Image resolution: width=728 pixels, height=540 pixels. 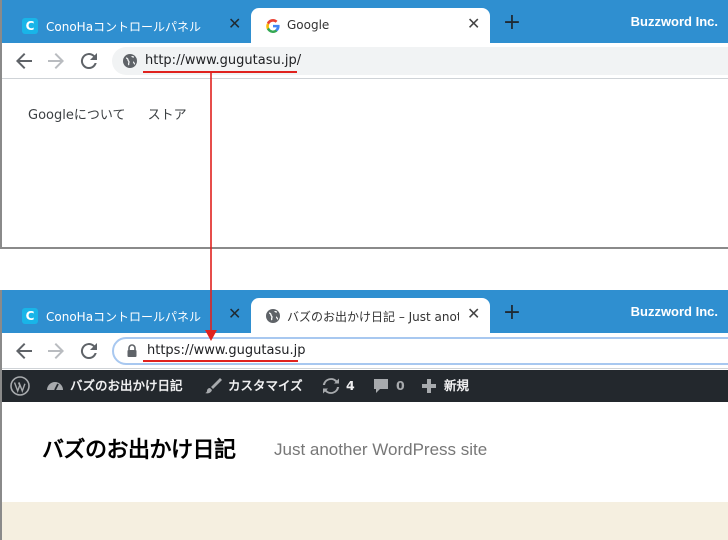 I want to click on link-store: ストア, so click(x=167, y=115).